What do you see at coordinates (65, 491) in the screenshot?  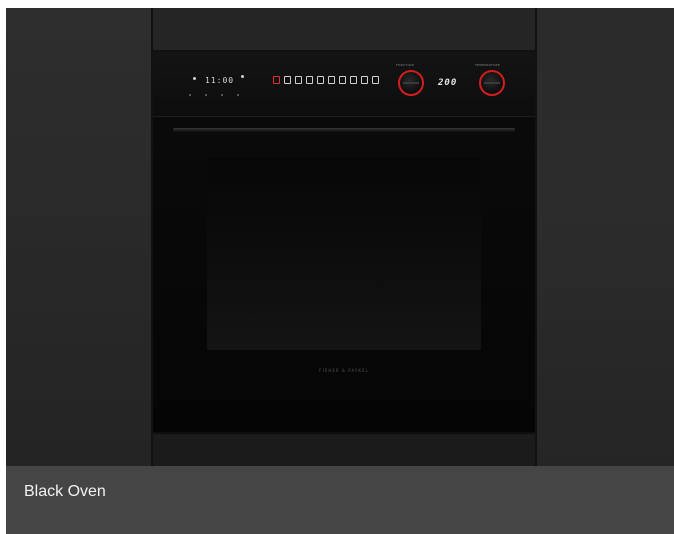 I see `image-caption: Black Oven` at bounding box center [65, 491].